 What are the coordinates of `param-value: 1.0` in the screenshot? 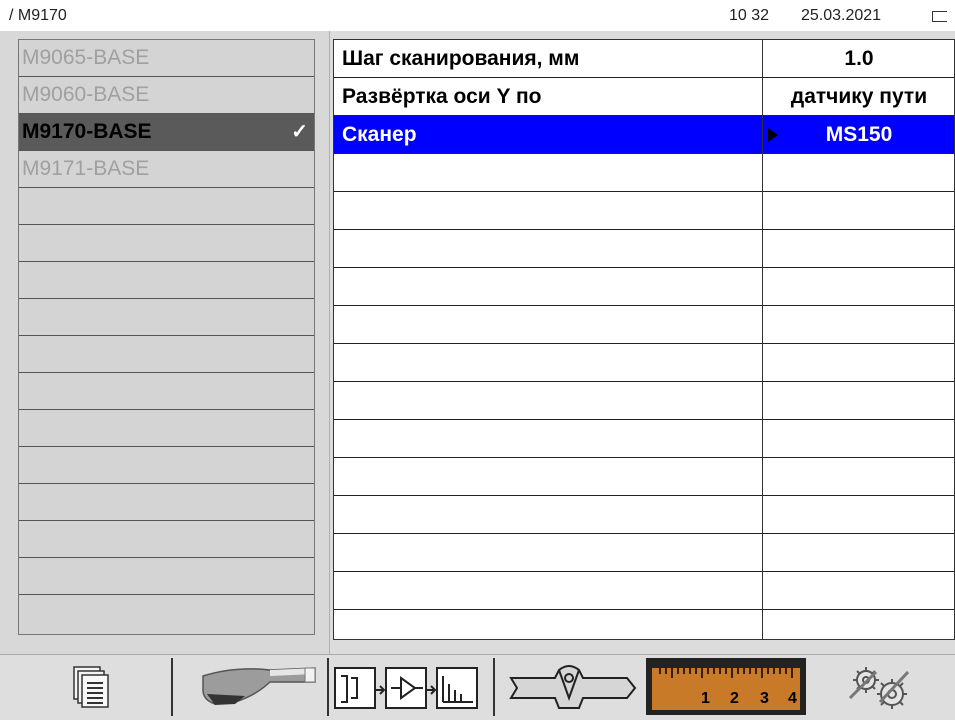 It's located at (859, 59).